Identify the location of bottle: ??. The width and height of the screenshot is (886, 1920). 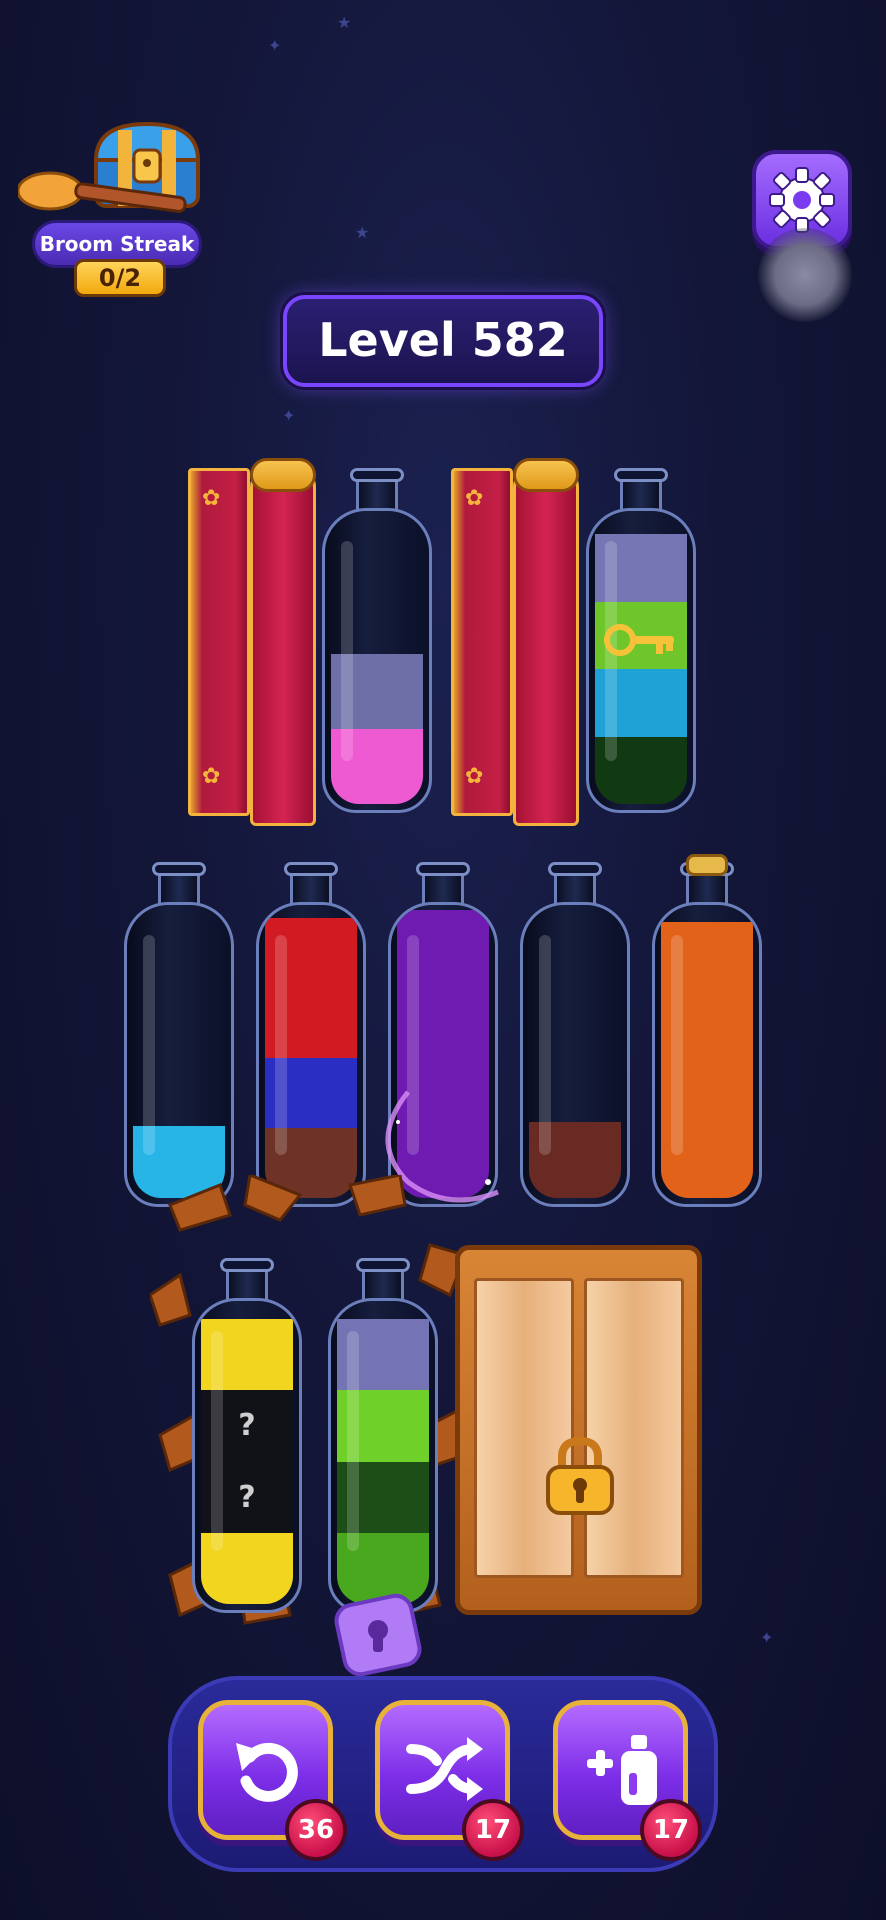
(247, 1435).